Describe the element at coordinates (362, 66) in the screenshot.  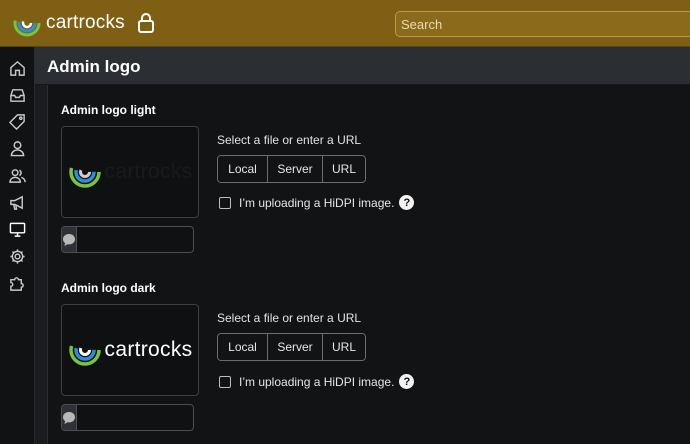
I see `page-header: Admin logo` at that location.